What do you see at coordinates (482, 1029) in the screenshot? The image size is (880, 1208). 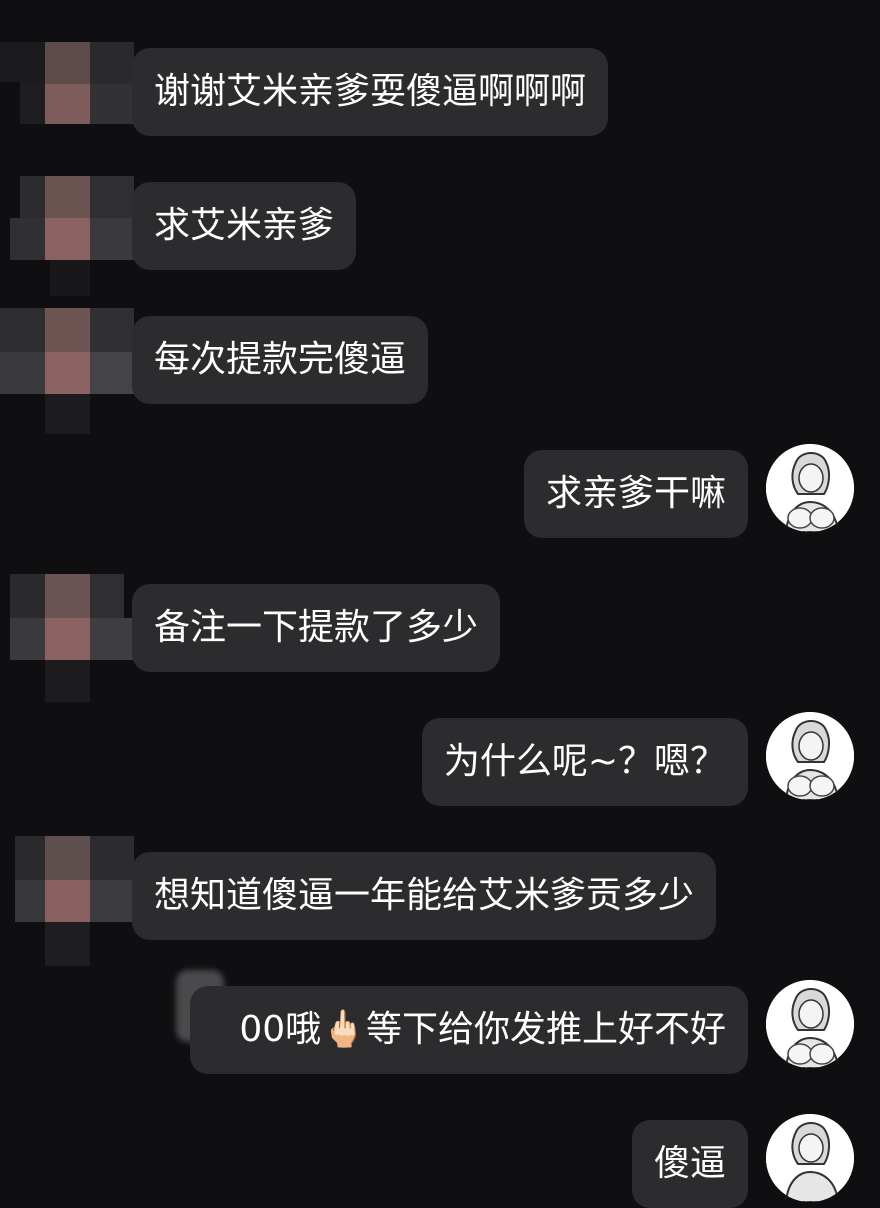 I see `message-text: 00哦🖕🏻等下给你发推上好不好` at bounding box center [482, 1029].